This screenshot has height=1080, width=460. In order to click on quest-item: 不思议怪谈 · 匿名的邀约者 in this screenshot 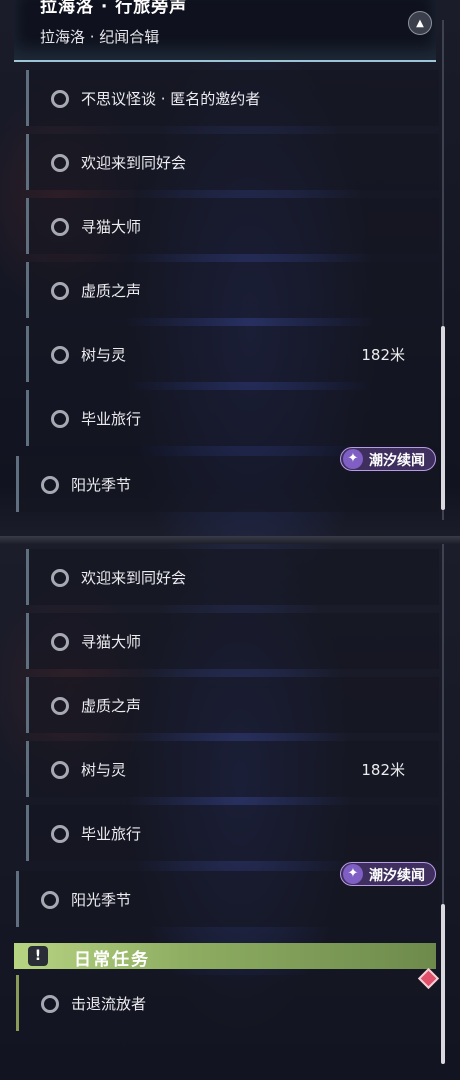, I will do `click(232, 98)`.